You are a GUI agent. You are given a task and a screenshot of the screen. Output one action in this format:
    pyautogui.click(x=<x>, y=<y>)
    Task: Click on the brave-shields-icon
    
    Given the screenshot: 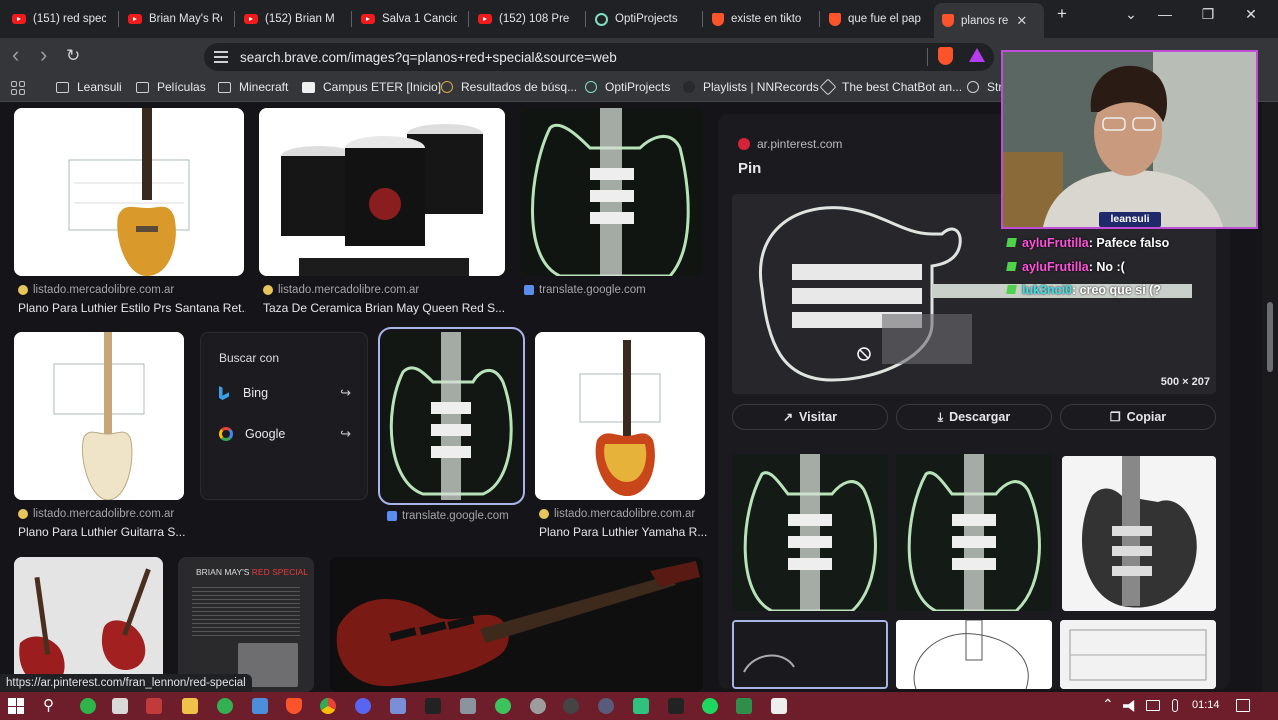 What is the action you would take?
    pyautogui.click(x=945, y=56)
    